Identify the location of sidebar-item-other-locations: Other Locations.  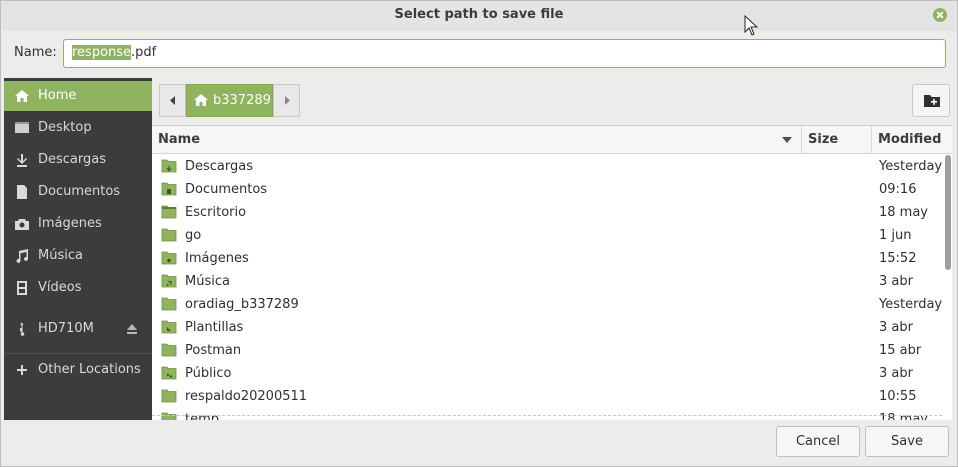
(78, 370).